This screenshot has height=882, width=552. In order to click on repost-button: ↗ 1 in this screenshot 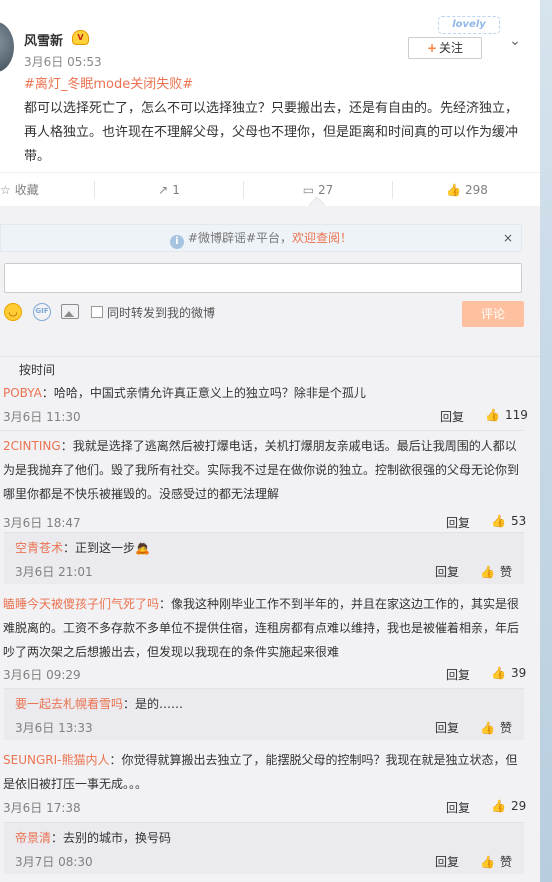, I will do `click(169, 190)`.